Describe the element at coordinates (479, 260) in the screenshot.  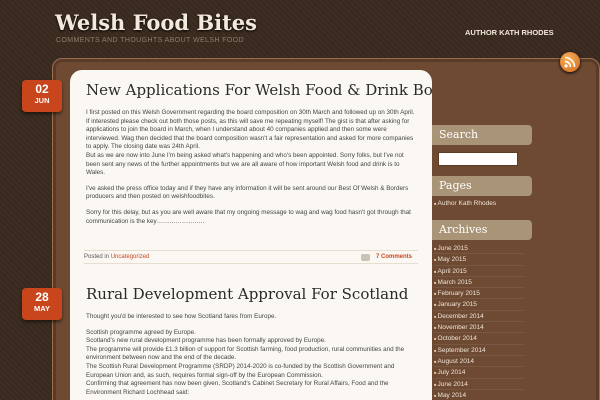
I see `archive-link: May 2015` at that location.